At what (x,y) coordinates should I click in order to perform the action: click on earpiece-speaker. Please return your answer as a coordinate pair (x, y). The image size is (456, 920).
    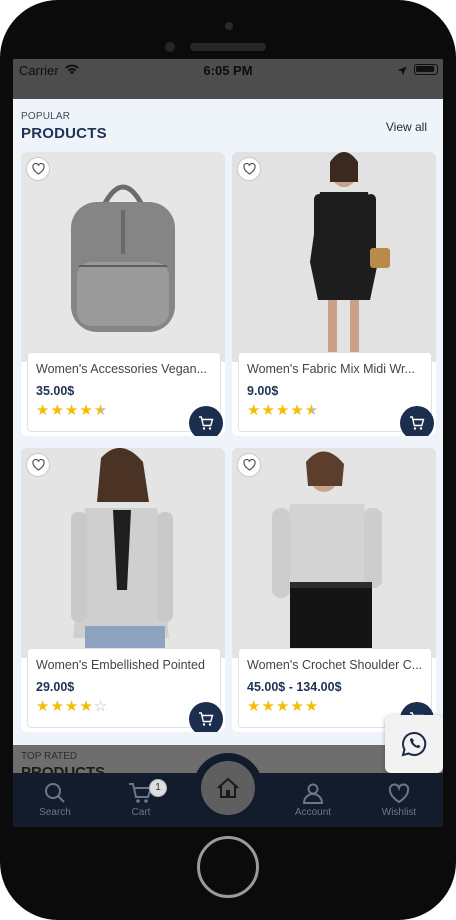
    Looking at the image, I should click on (228, 47).